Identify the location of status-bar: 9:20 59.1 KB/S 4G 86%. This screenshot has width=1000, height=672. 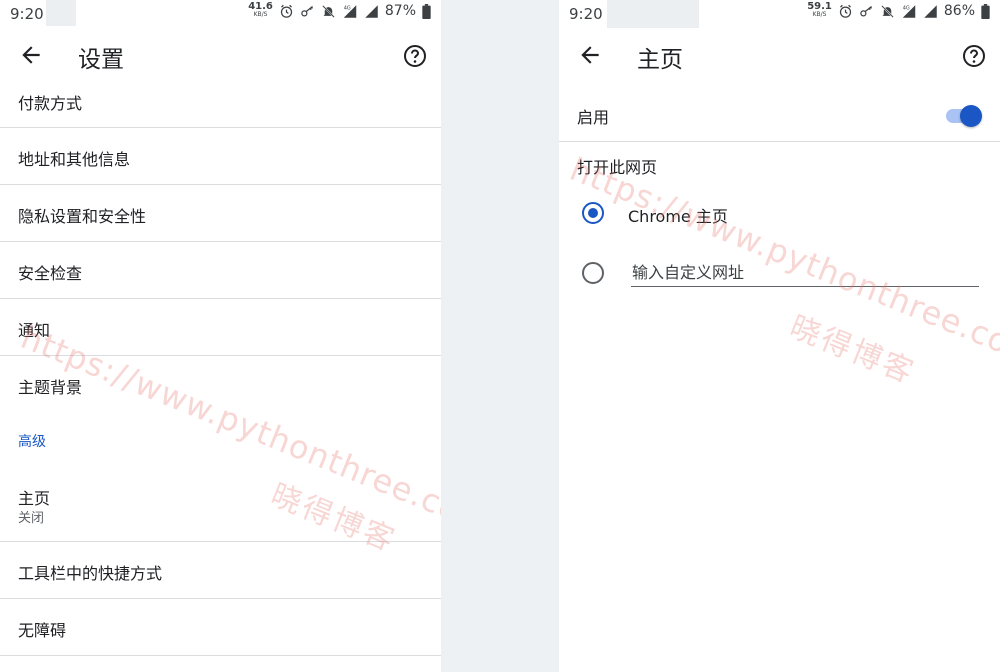
(779, 14).